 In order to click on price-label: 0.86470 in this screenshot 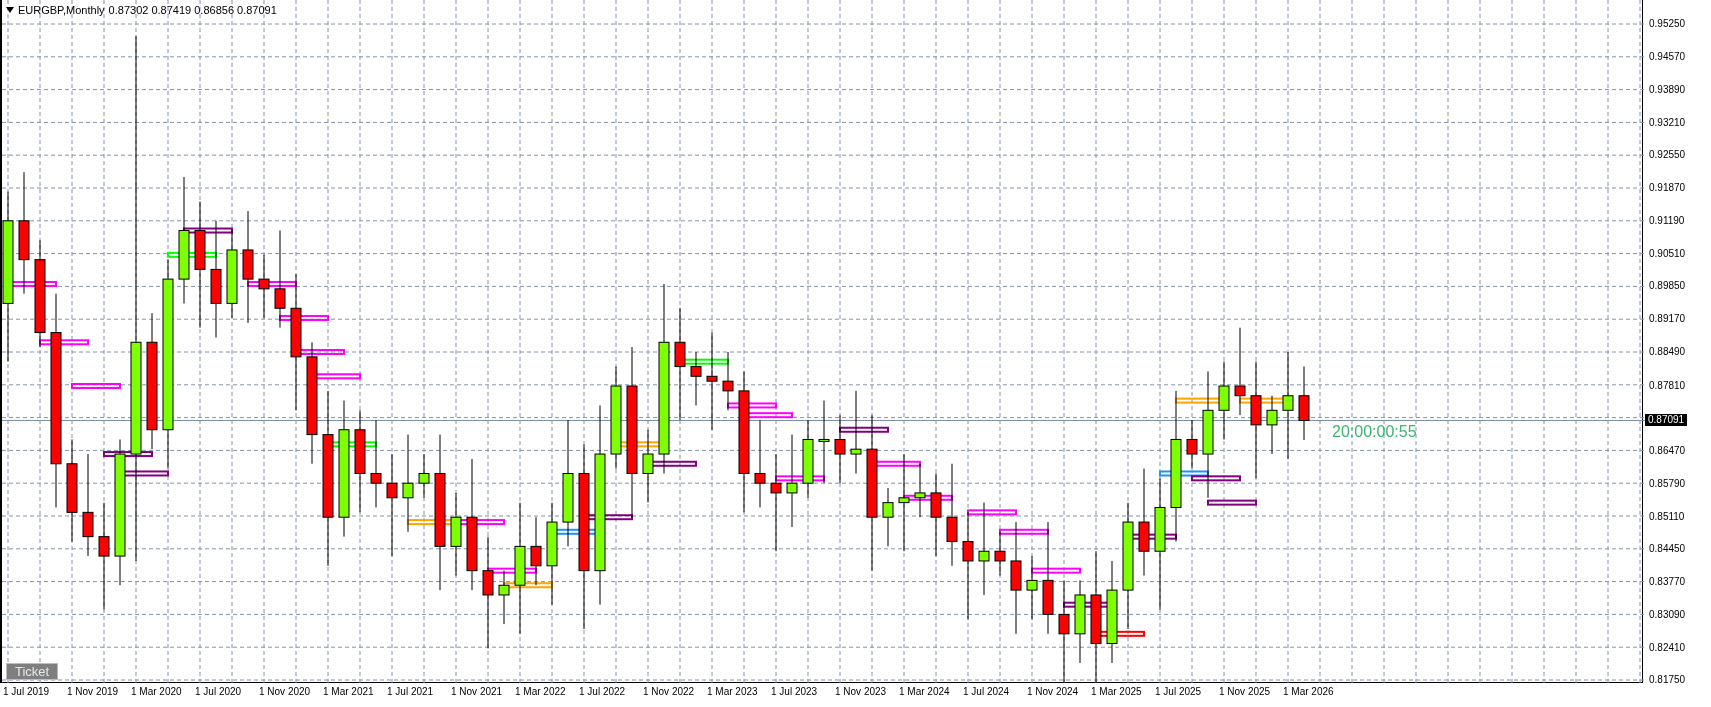, I will do `click(1667, 450)`.